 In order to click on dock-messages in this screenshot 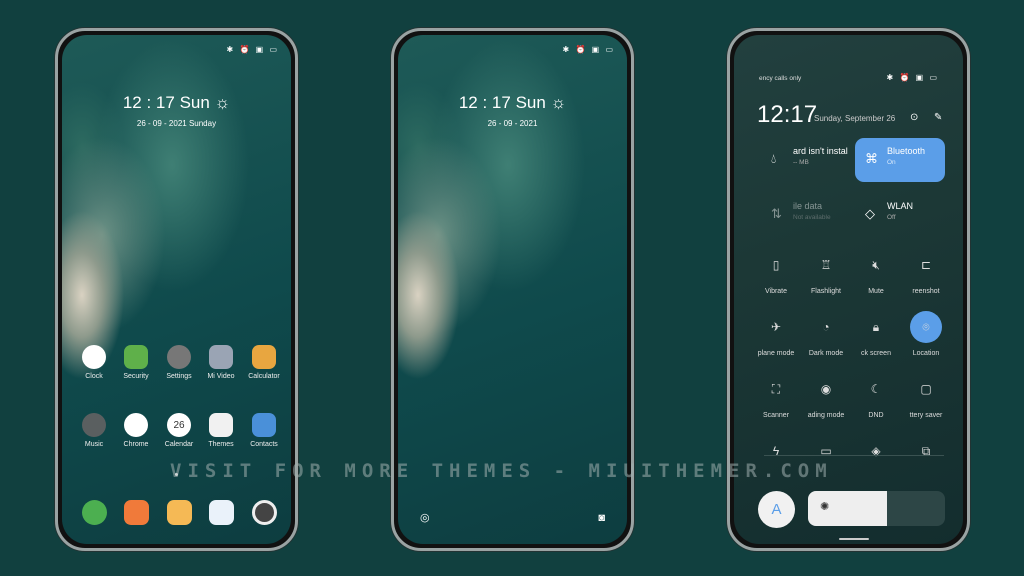, I will do `click(136, 514)`.